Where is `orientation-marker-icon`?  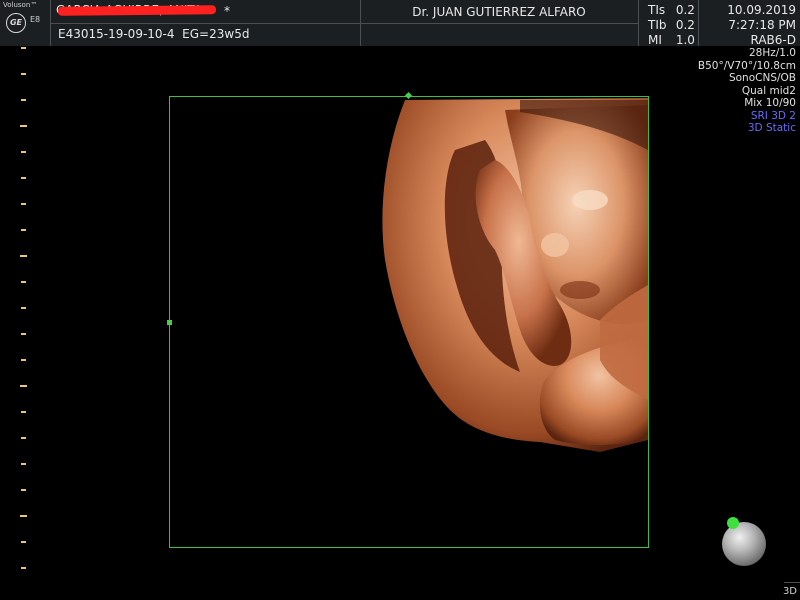 orientation-marker-icon is located at coordinates (733, 523).